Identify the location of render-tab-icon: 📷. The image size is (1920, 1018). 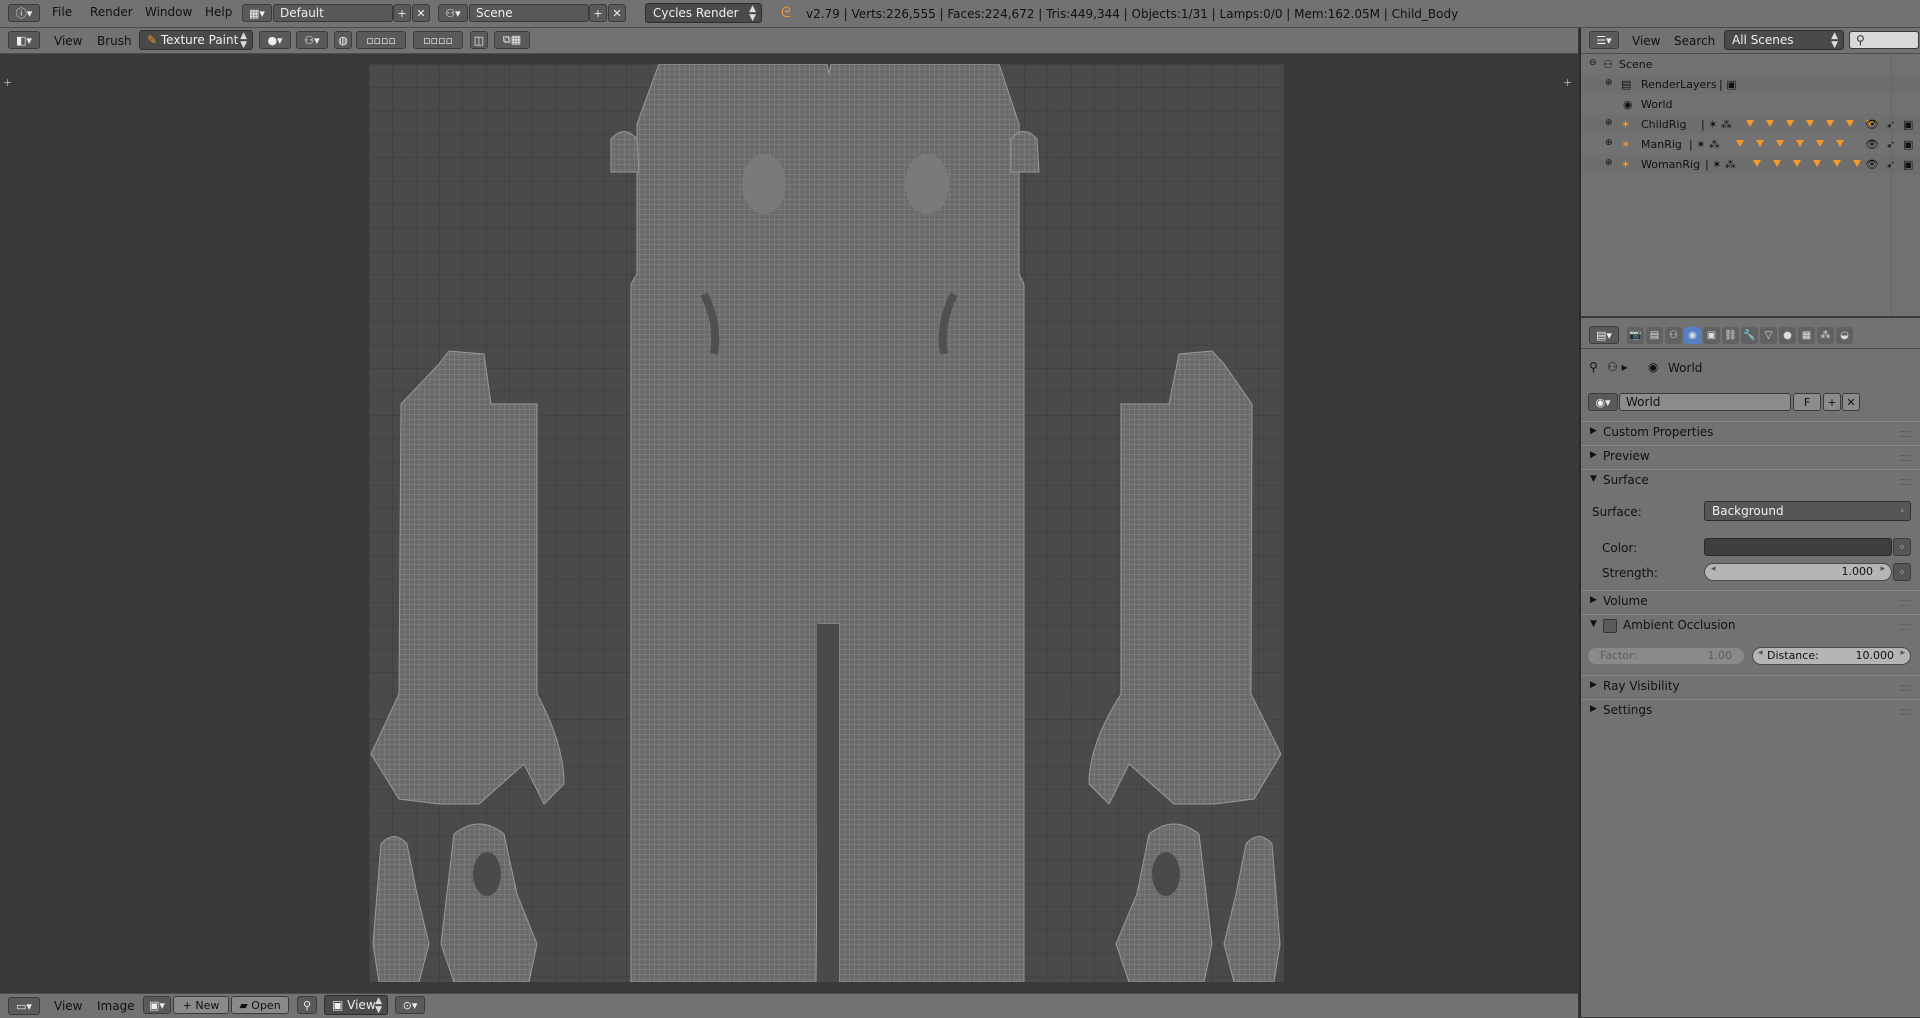
(1635, 335).